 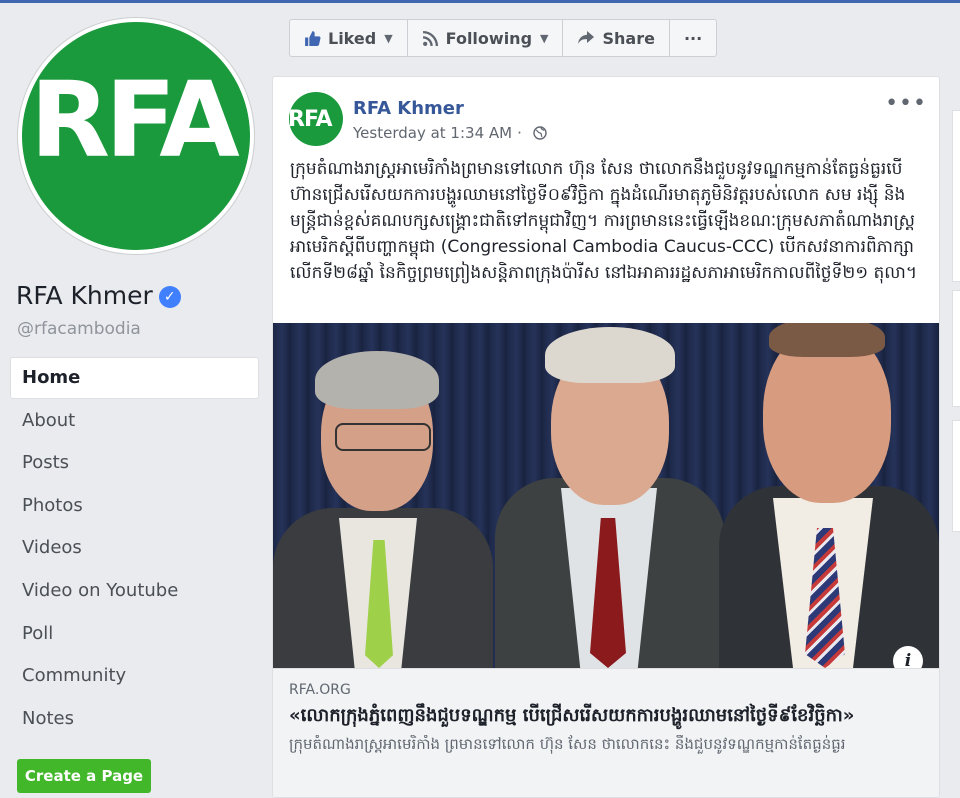 What do you see at coordinates (908, 657) in the screenshot?
I see `info-icon: i` at bounding box center [908, 657].